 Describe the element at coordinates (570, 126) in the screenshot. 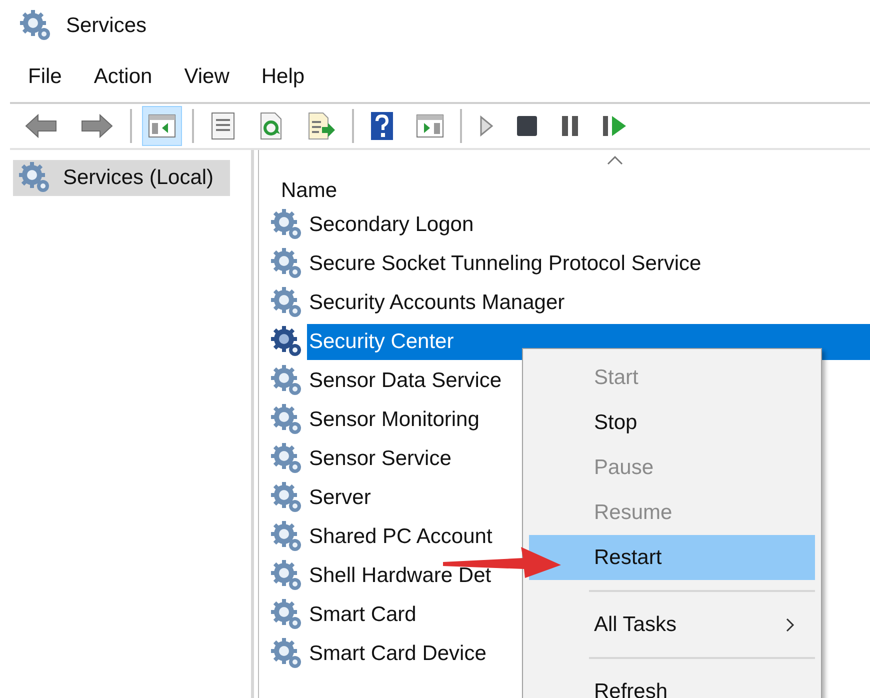

I see `pause-icon` at that location.